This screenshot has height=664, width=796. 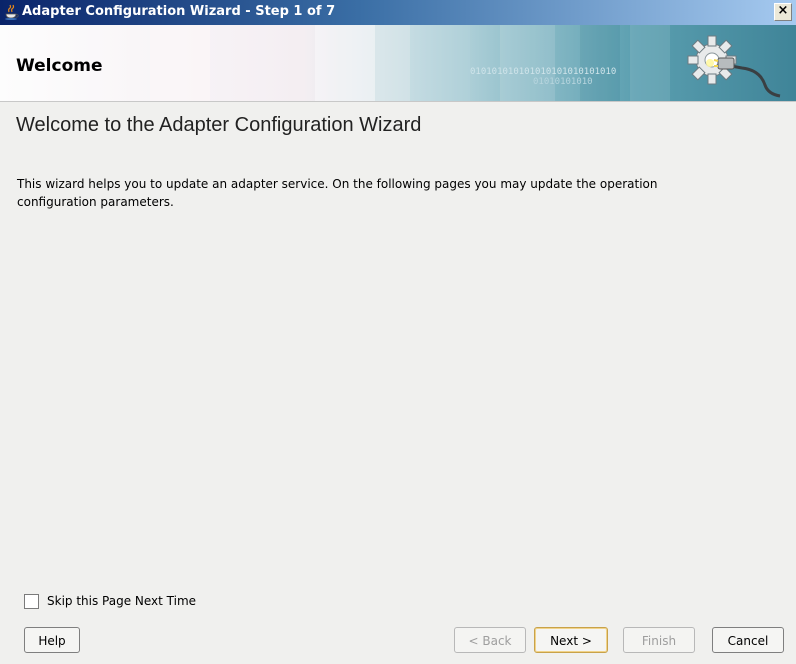 What do you see at coordinates (748, 640) in the screenshot?
I see `cancel-button: Cancel` at bounding box center [748, 640].